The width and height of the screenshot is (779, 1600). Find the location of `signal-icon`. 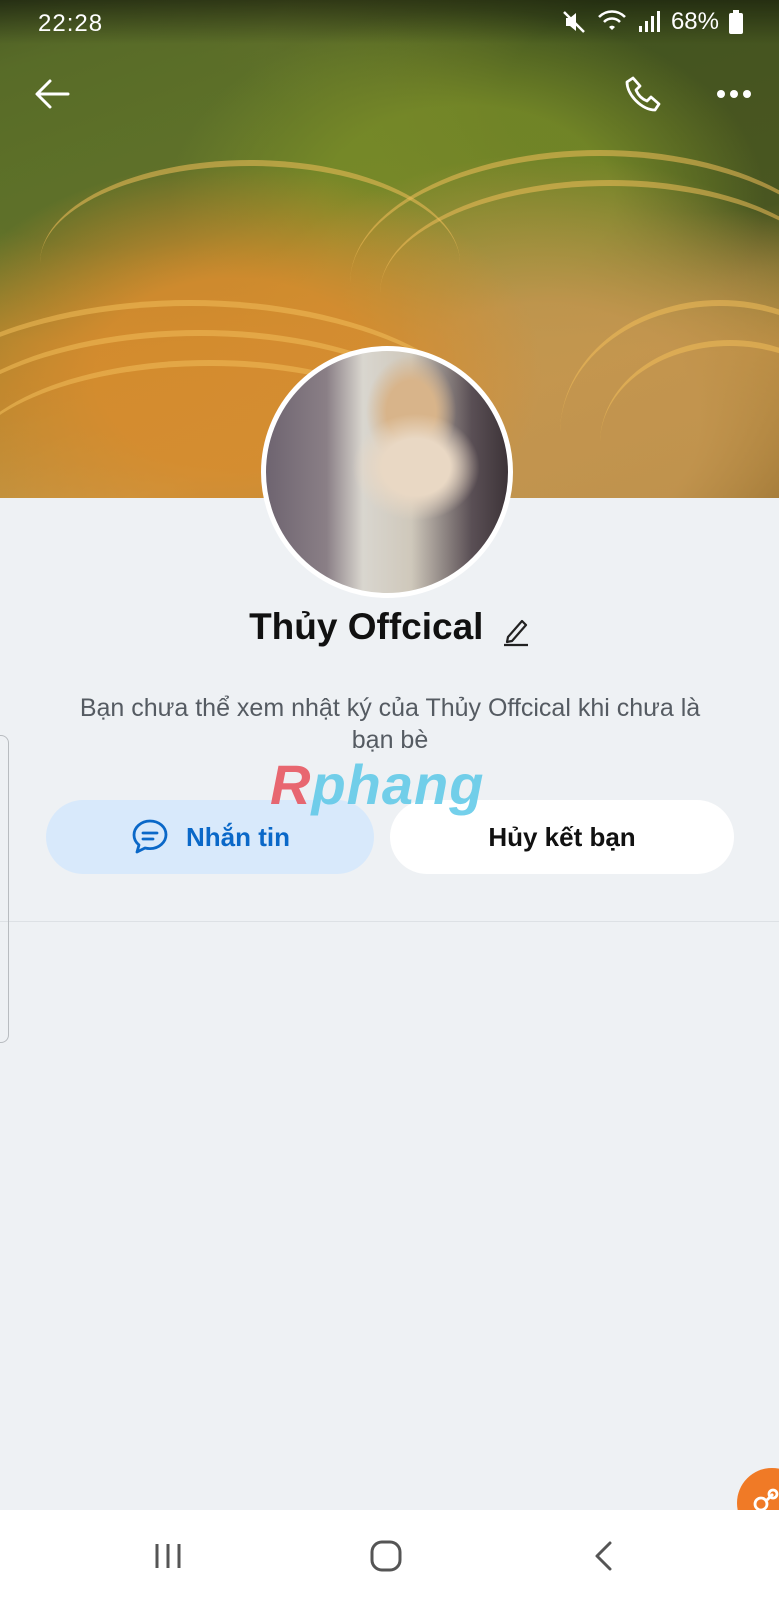

signal-icon is located at coordinates (649, 22).